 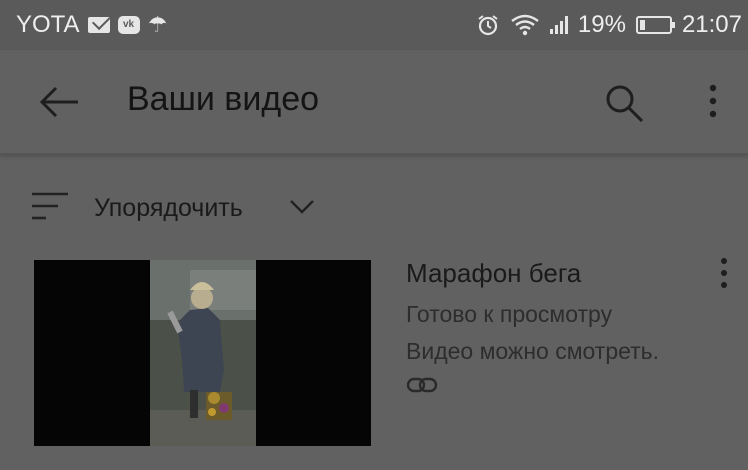 What do you see at coordinates (711, 24) in the screenshot?
I see `clock: 21:07` at bounding box center [711, 24].